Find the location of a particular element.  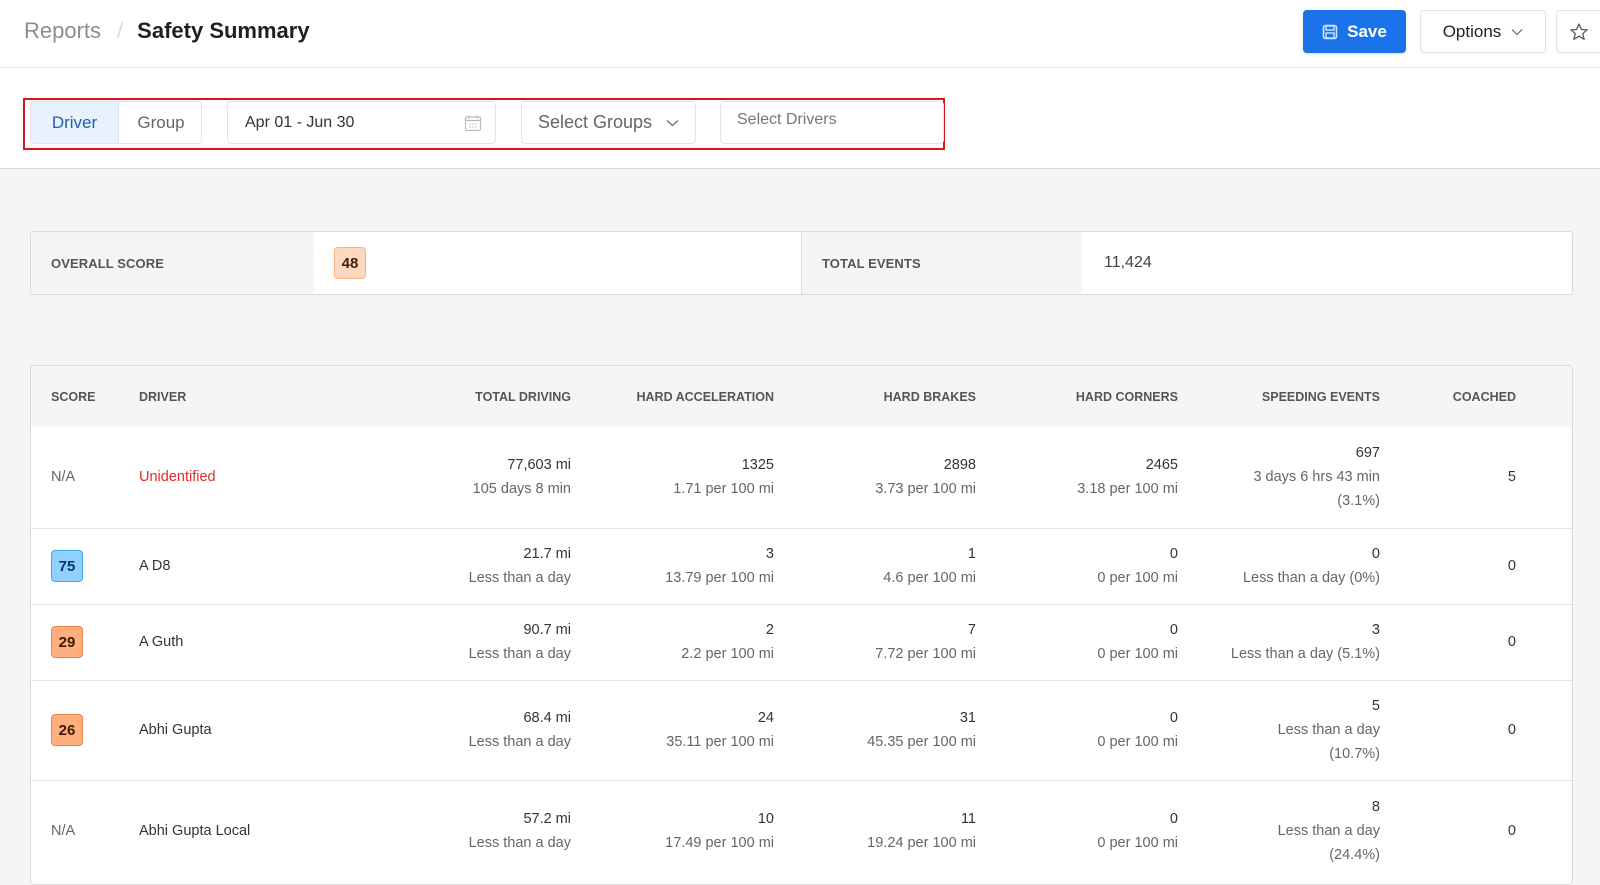

total-events-label: TOTAL EVENTS is located at coordinates (942, 263).